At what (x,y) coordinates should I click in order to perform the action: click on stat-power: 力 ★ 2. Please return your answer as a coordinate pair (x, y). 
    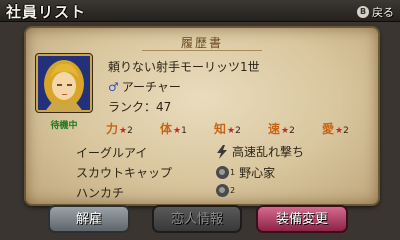
    Looking at the image, I should click on (119, 128).